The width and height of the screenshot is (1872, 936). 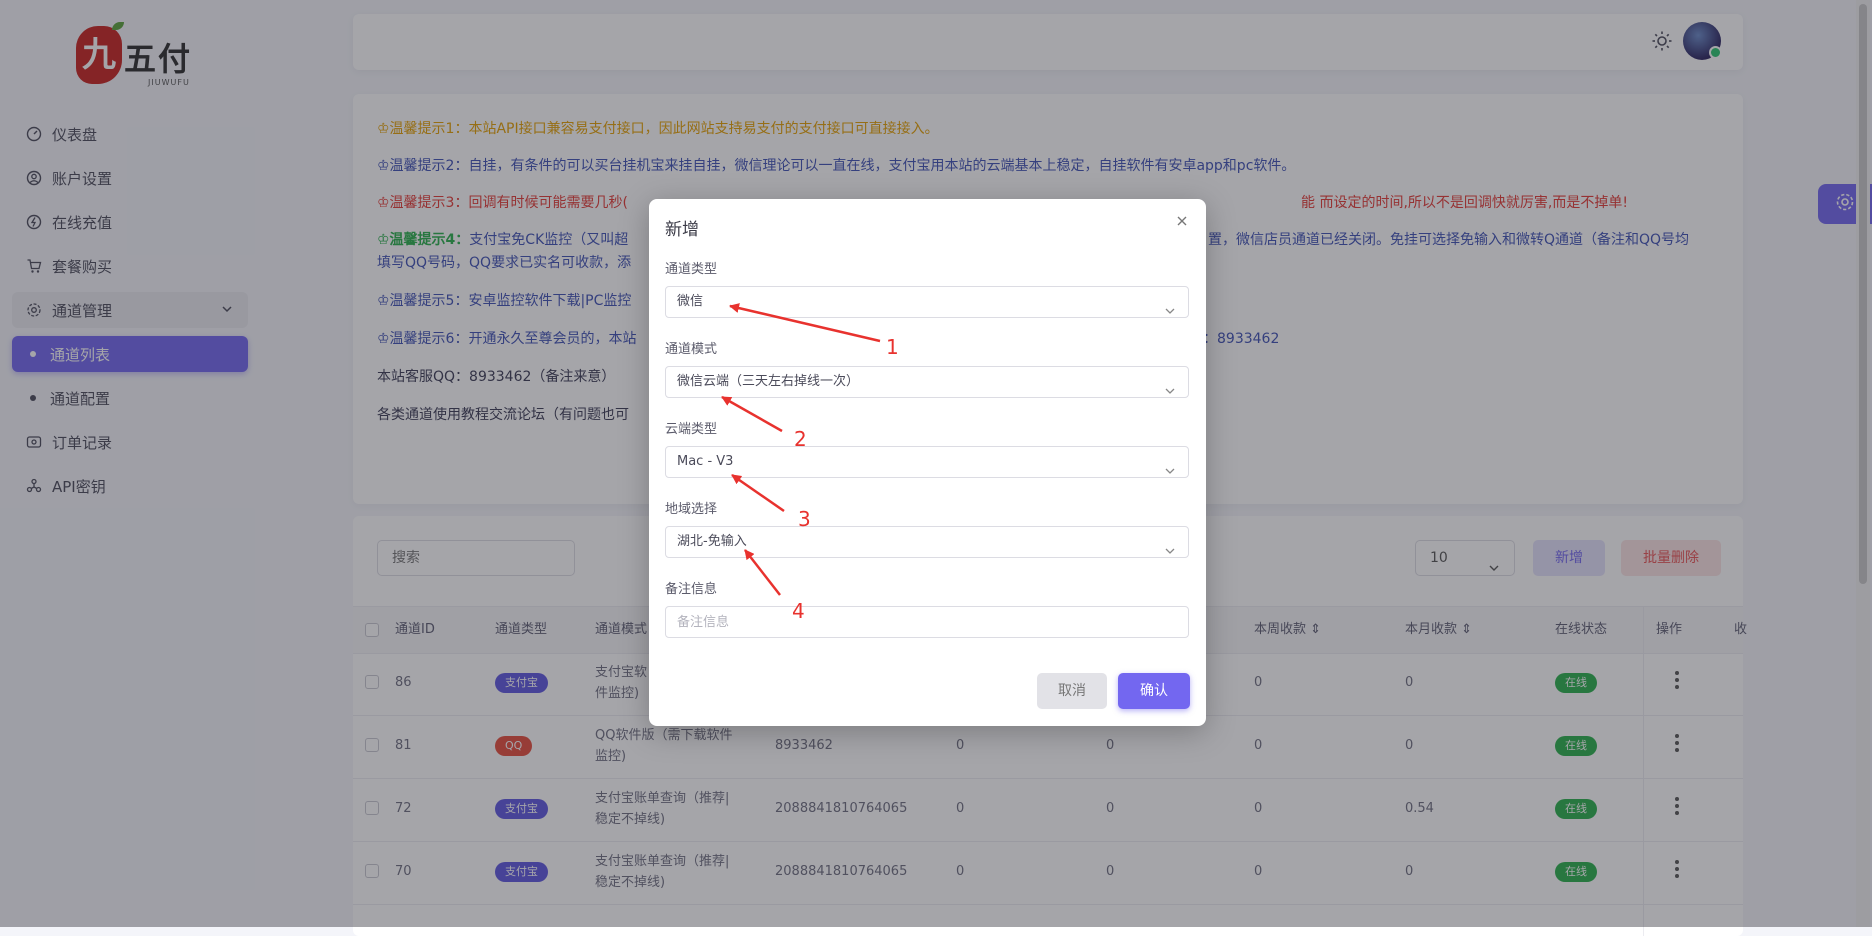 I want to click on channel-type-label: 通道类型, so click(x=691, y=269).